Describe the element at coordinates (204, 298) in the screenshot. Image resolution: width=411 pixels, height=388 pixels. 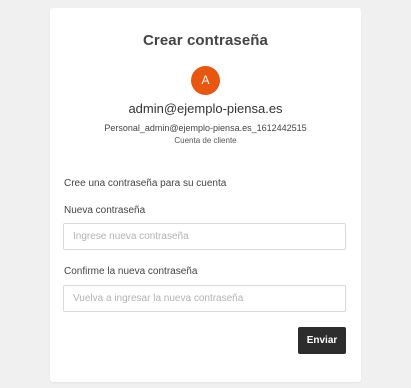
I see `confirm-password-input` at that location.